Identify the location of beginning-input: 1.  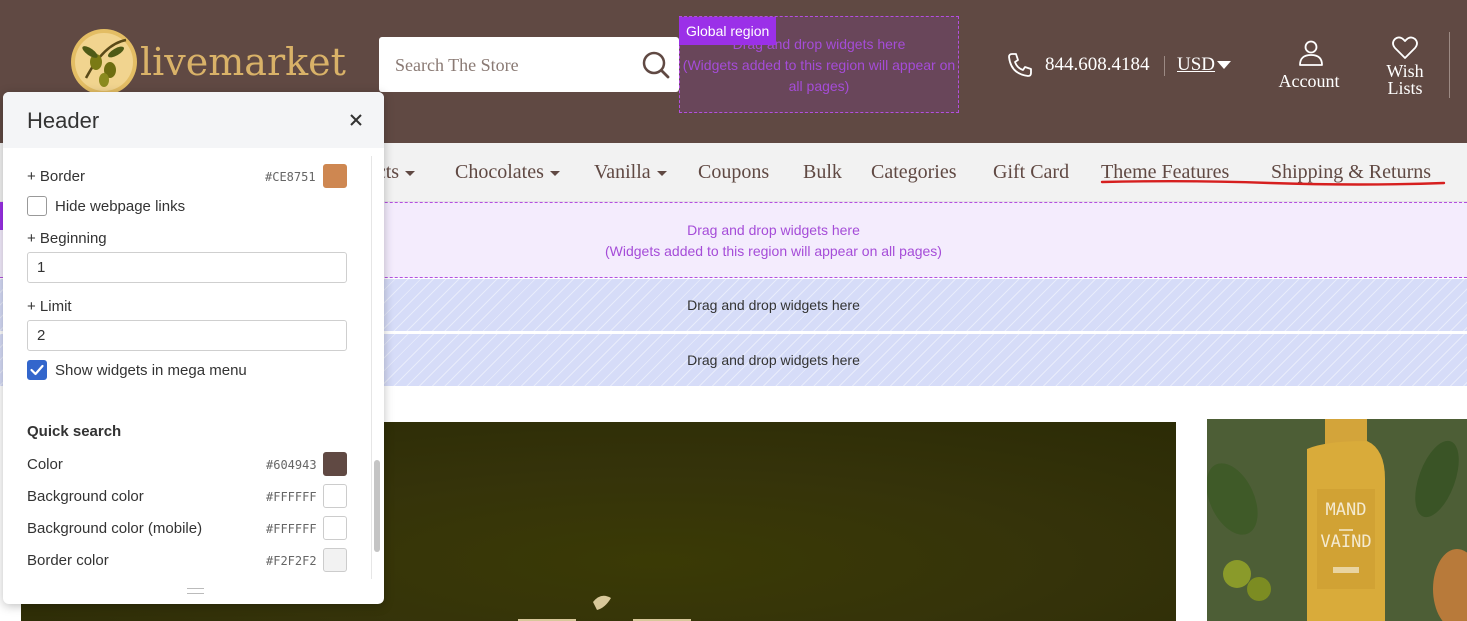
(187, 267).